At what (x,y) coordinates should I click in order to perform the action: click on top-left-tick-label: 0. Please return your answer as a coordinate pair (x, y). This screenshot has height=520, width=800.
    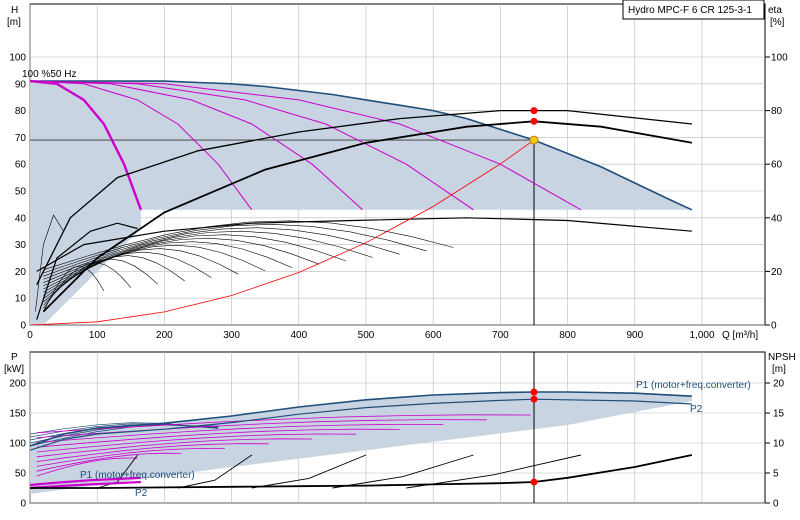
    Looking at the image, I should click on (23, 326).